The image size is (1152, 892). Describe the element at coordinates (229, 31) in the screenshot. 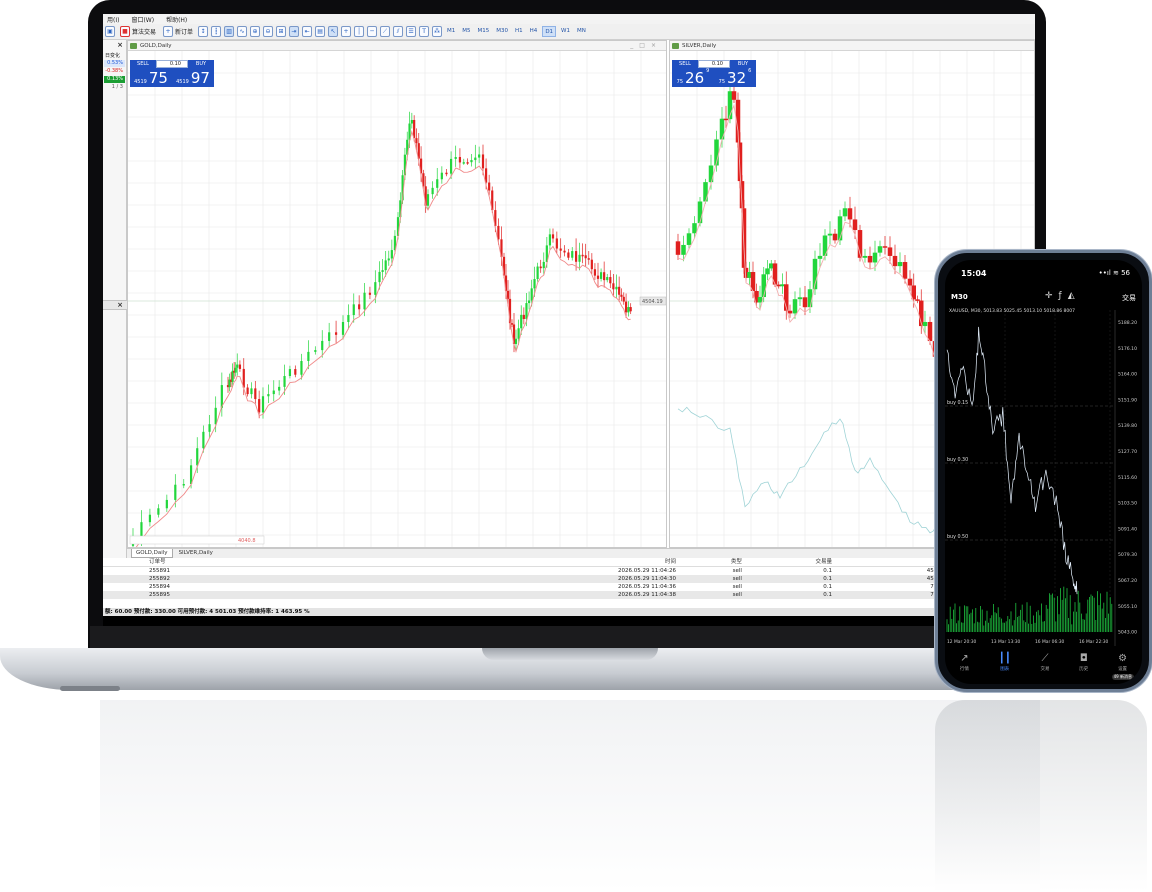

I see `candles-icon: ▥` at that location.